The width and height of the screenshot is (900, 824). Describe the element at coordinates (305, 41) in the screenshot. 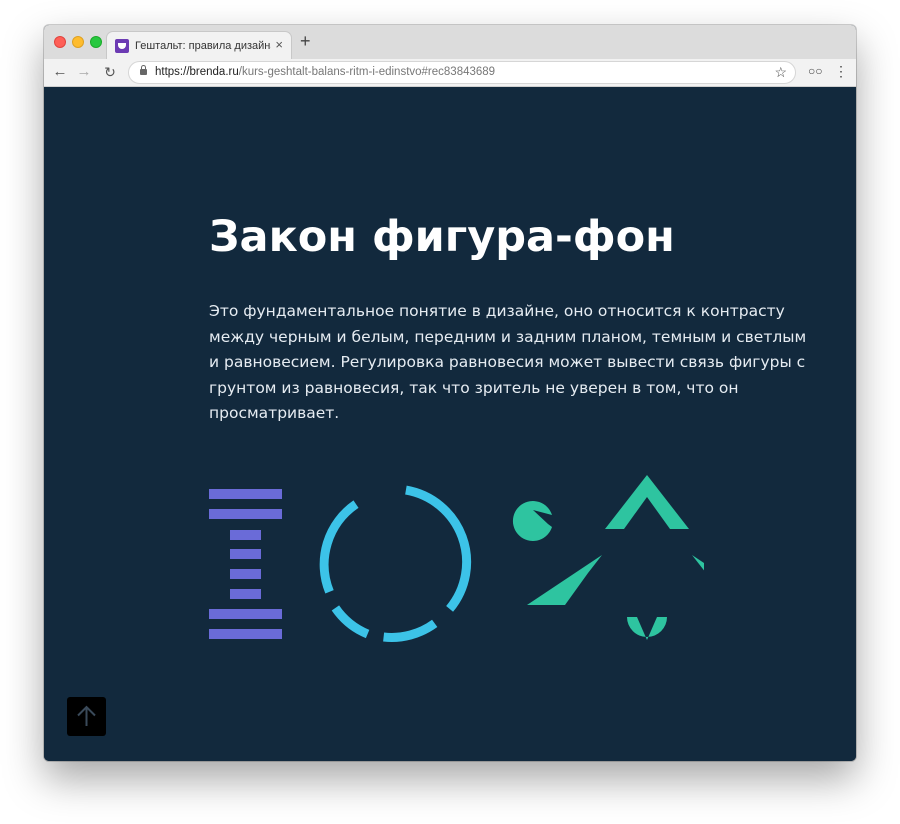

I see `new-tab-button: +` at that location.